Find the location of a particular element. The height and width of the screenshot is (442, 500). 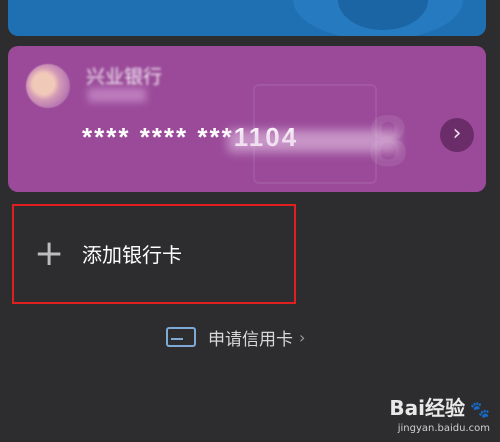

add-bank-card-label: 添加银行卡 is located at coordinates (132, 255).